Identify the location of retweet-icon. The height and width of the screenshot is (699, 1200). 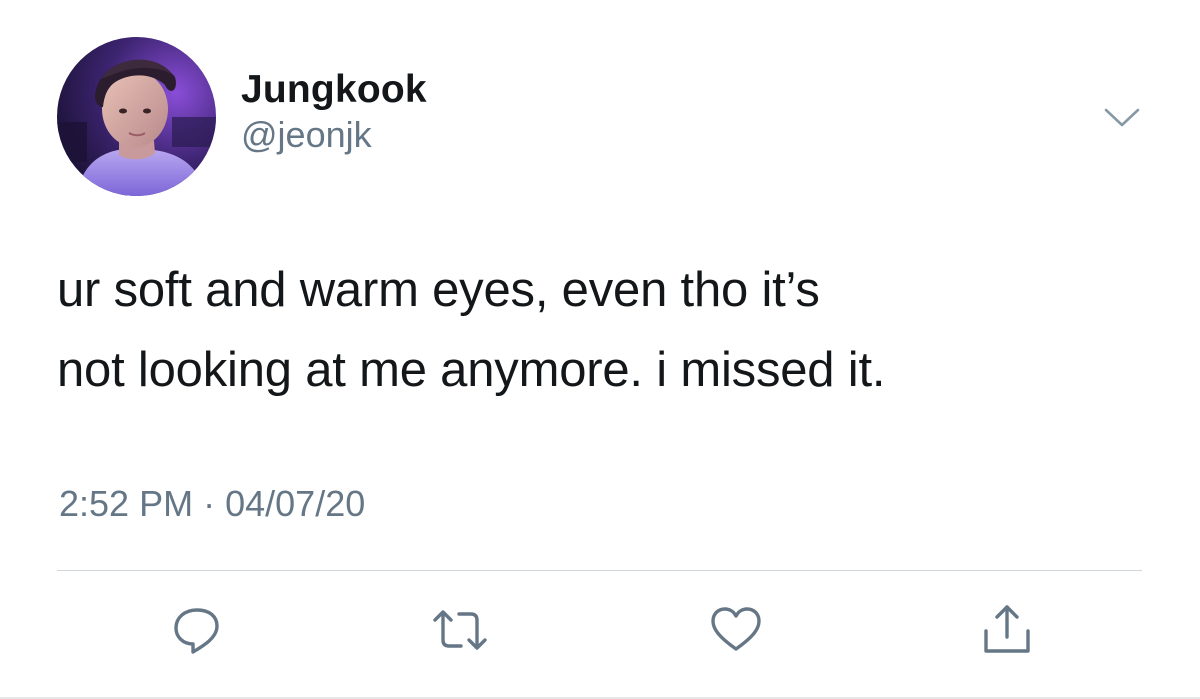
(460, 630).